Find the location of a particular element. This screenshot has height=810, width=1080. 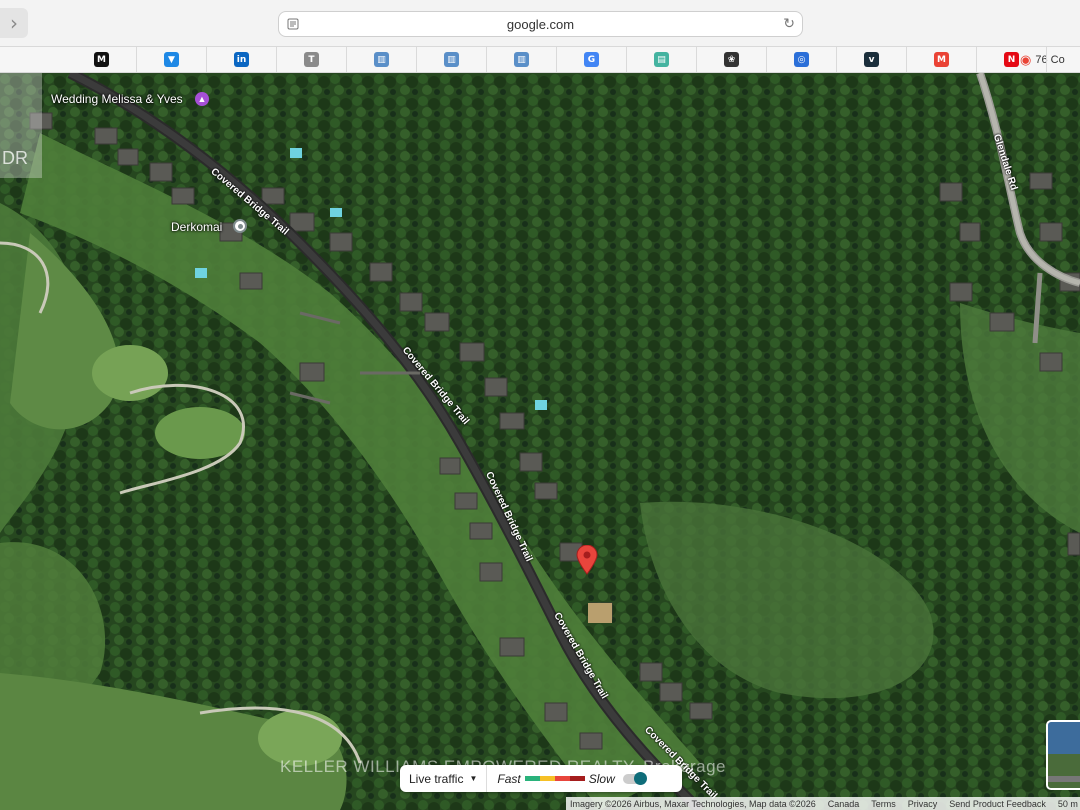

scale-label: 50 m is located at coordinates (1067, 803).